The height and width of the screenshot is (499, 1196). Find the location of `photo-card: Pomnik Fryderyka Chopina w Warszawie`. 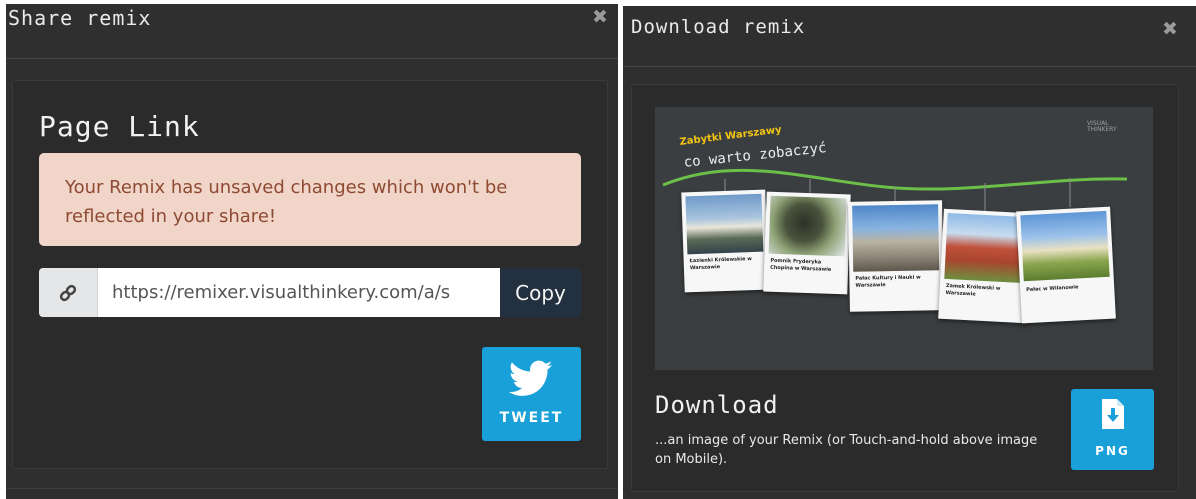

photo-card: Pomnik Fryderyka Chopina w Warszawie is located at coordinates (807, 243).